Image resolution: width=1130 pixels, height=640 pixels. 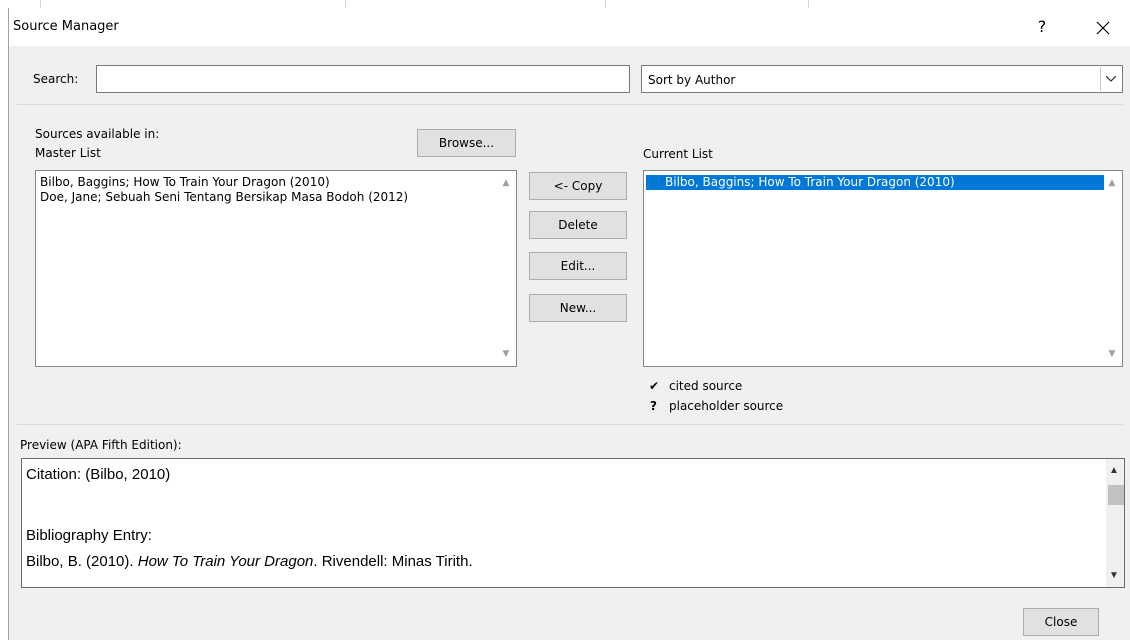 I want to click on placeholder-source-label: placeholder source, so click(x=726, y=406).